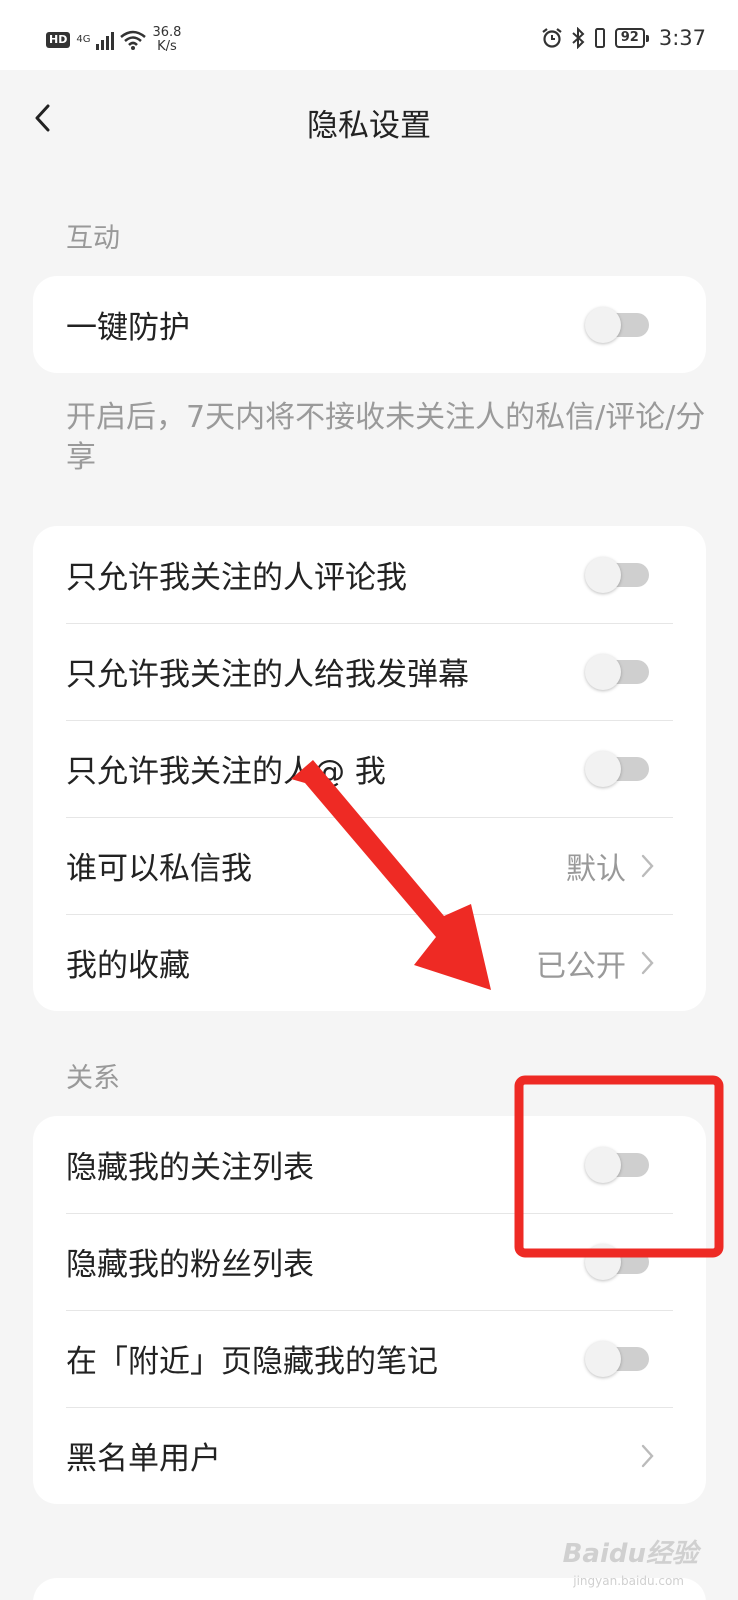 This screenshot has height=1600, width=738. What do you see at coordinates (369, 126) in the screenshot?
I see `page-title: 隐私设置` at bounding box center [369, 126].